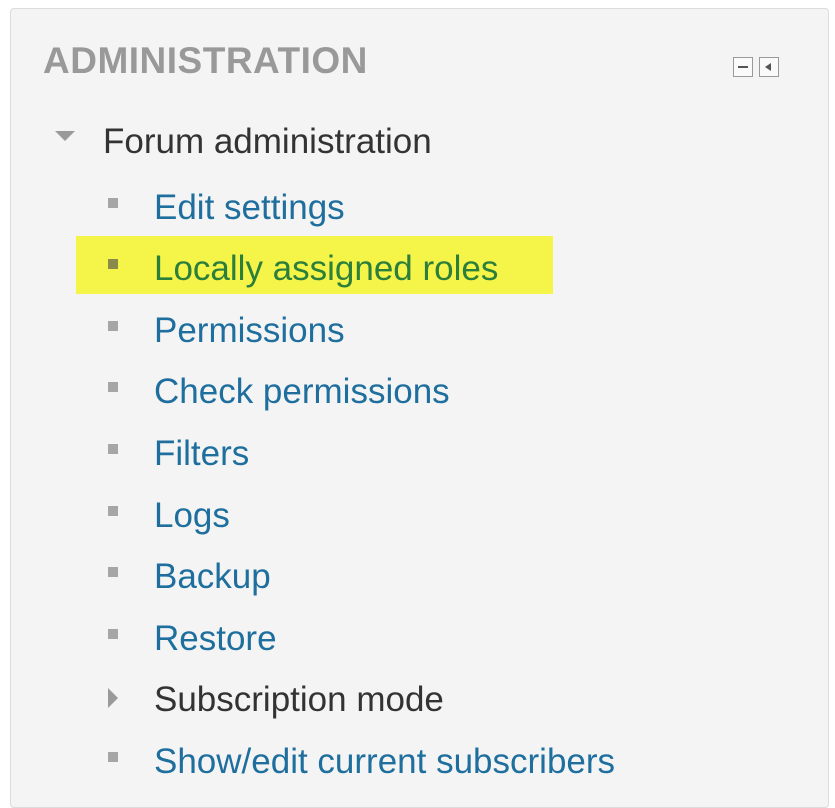 This screenshot has height=808, width=835. I want to click on restore-link: Restore, so click(215, 639).